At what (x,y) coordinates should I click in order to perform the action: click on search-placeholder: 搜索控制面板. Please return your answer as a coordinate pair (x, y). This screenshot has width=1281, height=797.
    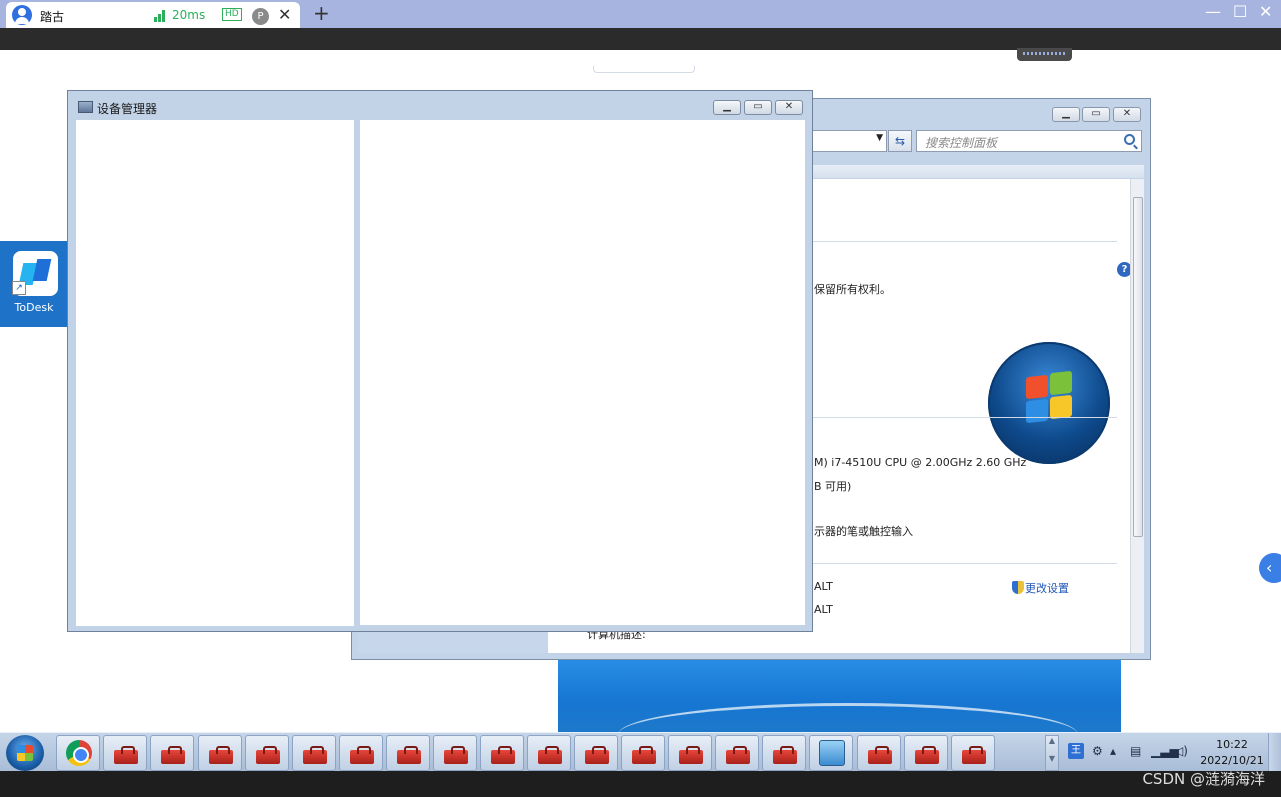
    Looking at the image, I should click on (961, 143).